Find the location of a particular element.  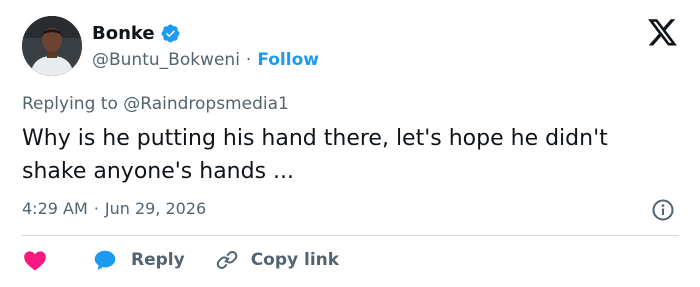

avatar is located at coordinates (52, 46).